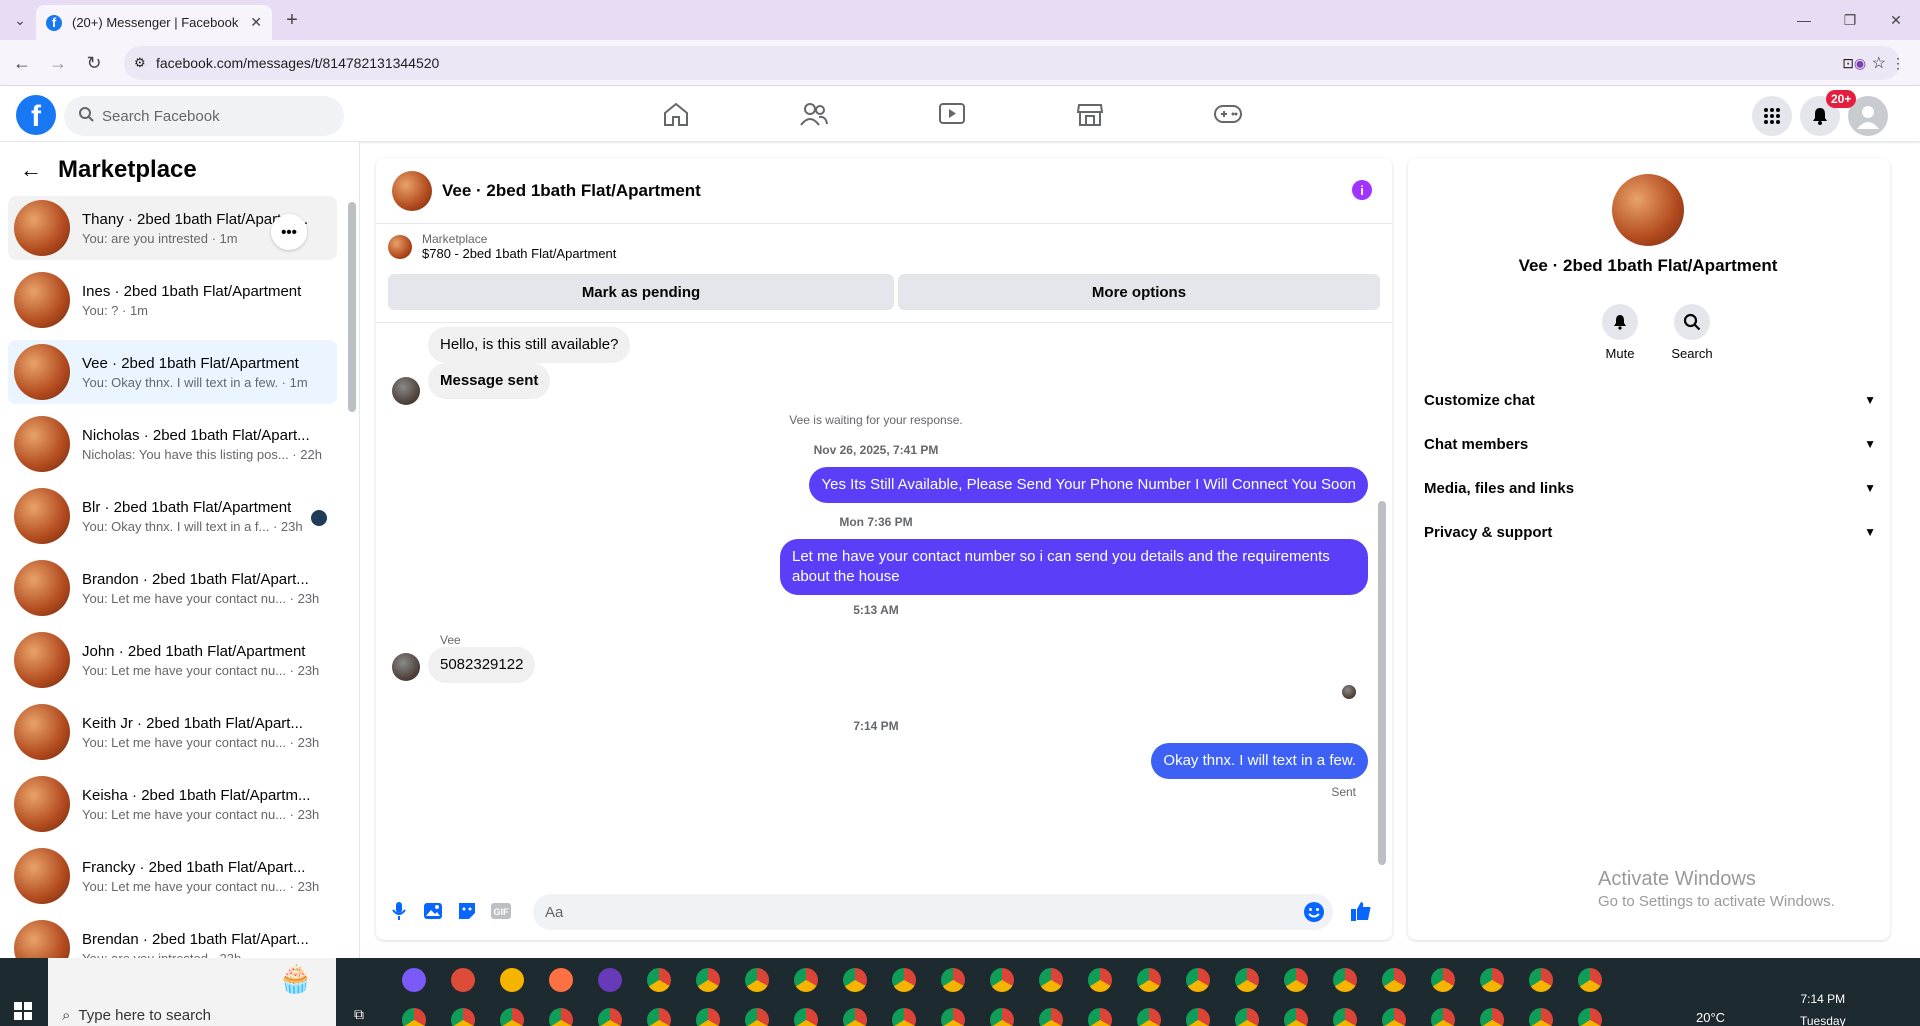  I want to click on minimize-icon: —, so click(1804, 20).